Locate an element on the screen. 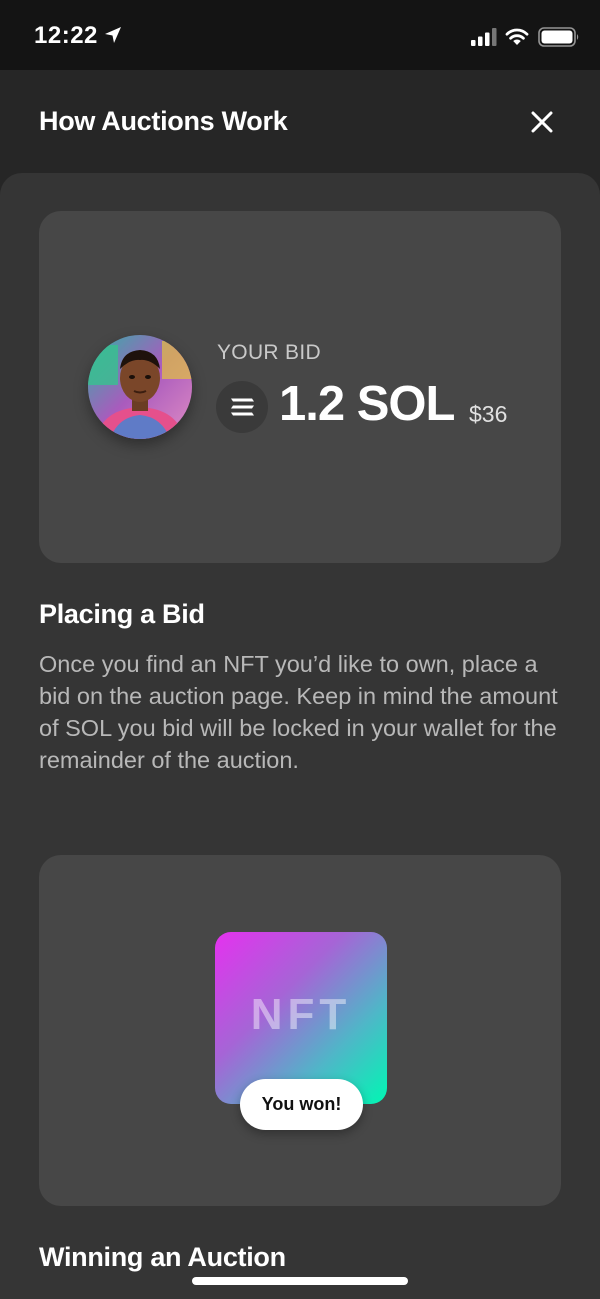 The width and height of the screenshot is (600, 1299). cellular-signal-icon is located at coordinates (484, 37).